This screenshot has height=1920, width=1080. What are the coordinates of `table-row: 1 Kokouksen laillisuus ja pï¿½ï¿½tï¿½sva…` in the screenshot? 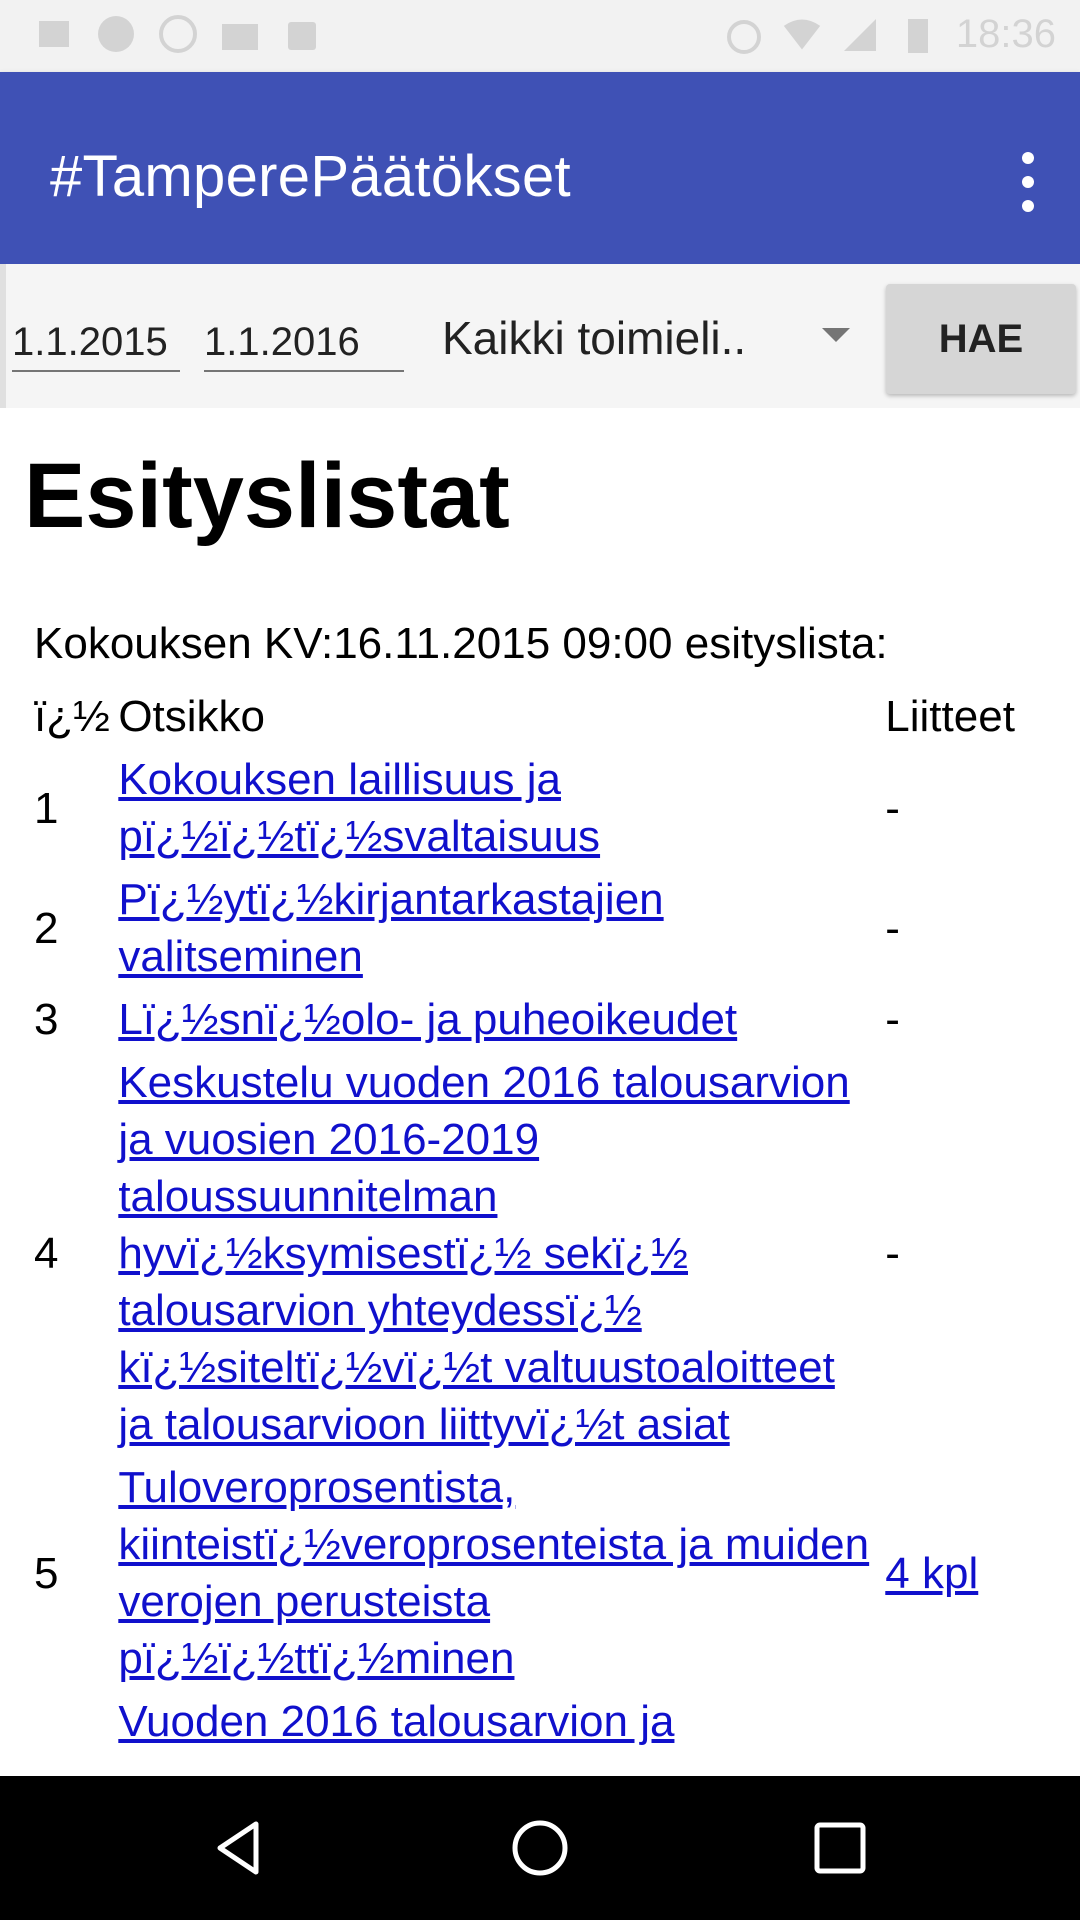 It's located at (550, 808).